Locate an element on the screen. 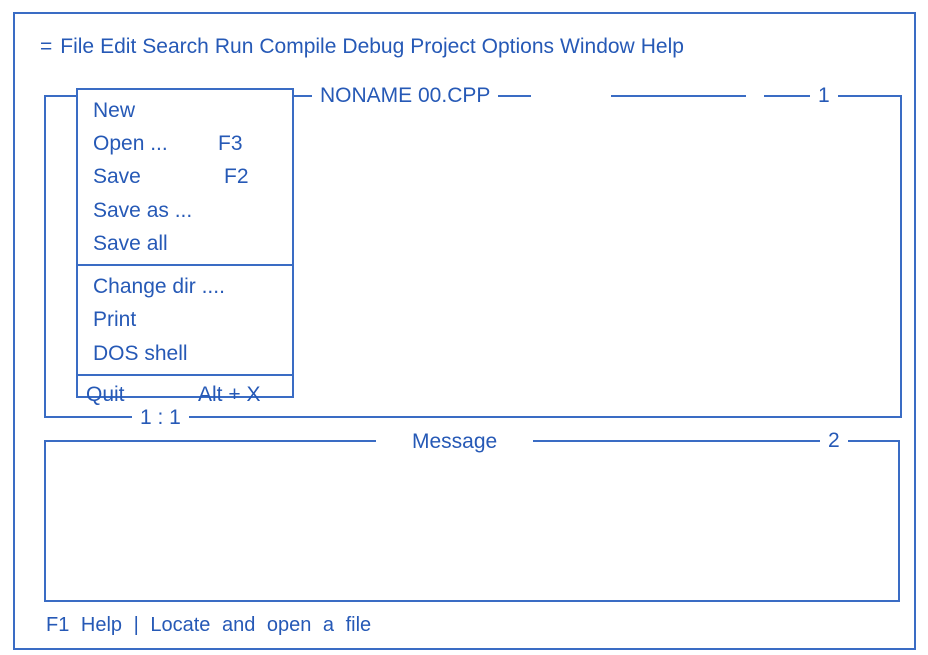  system-menu: = is located at coordinates (46, 47).